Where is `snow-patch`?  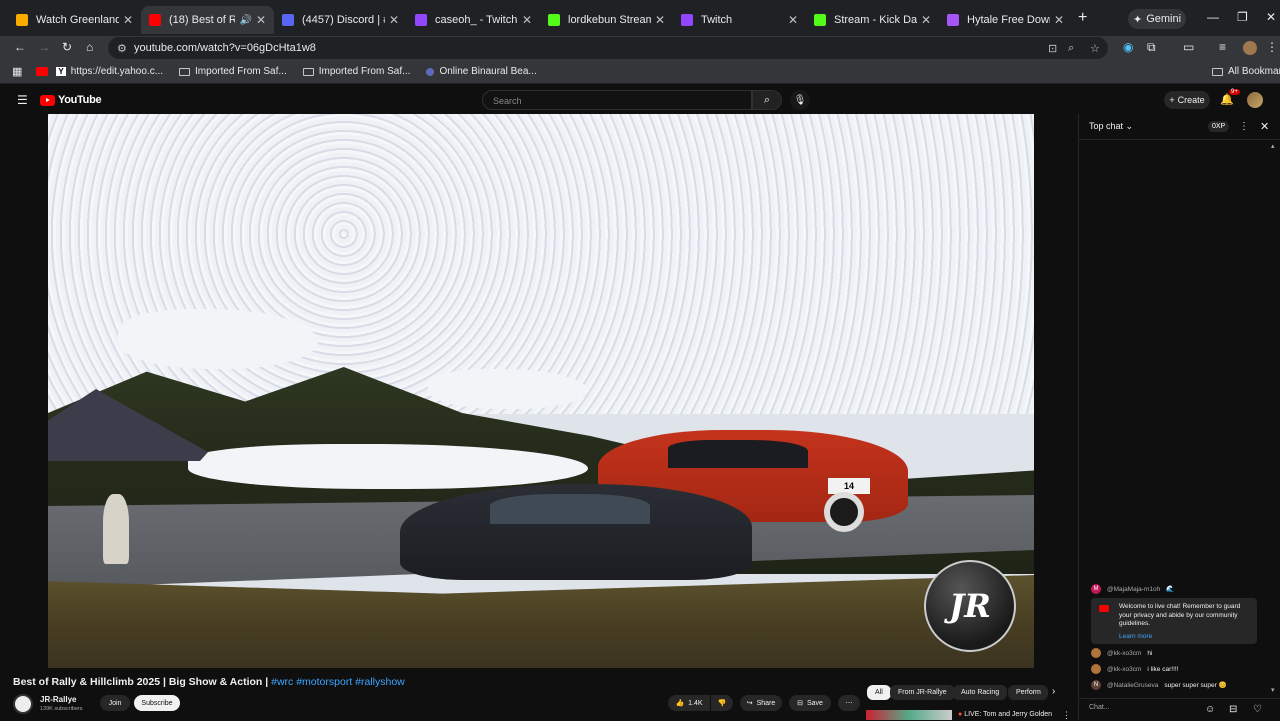
snow-patch is located at coordinates (388, 466).